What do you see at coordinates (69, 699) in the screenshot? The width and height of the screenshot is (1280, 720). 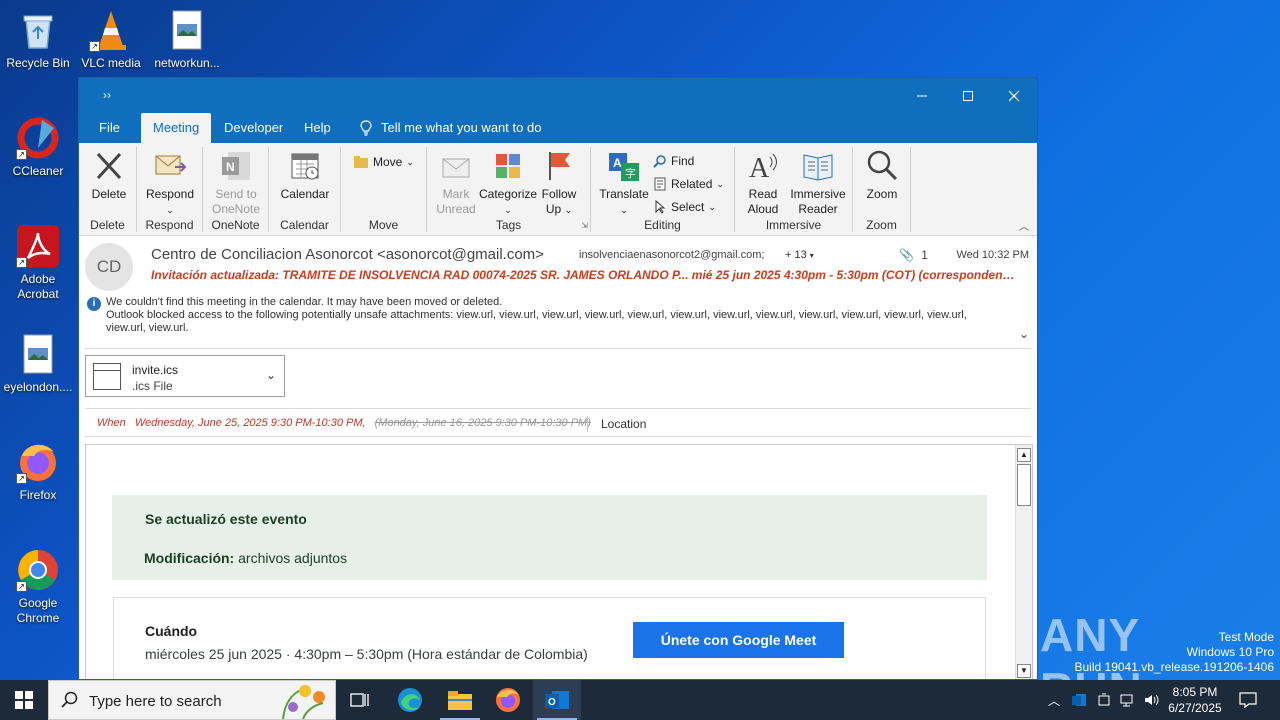 I see `search-icon` at bounding box center [69, 699].